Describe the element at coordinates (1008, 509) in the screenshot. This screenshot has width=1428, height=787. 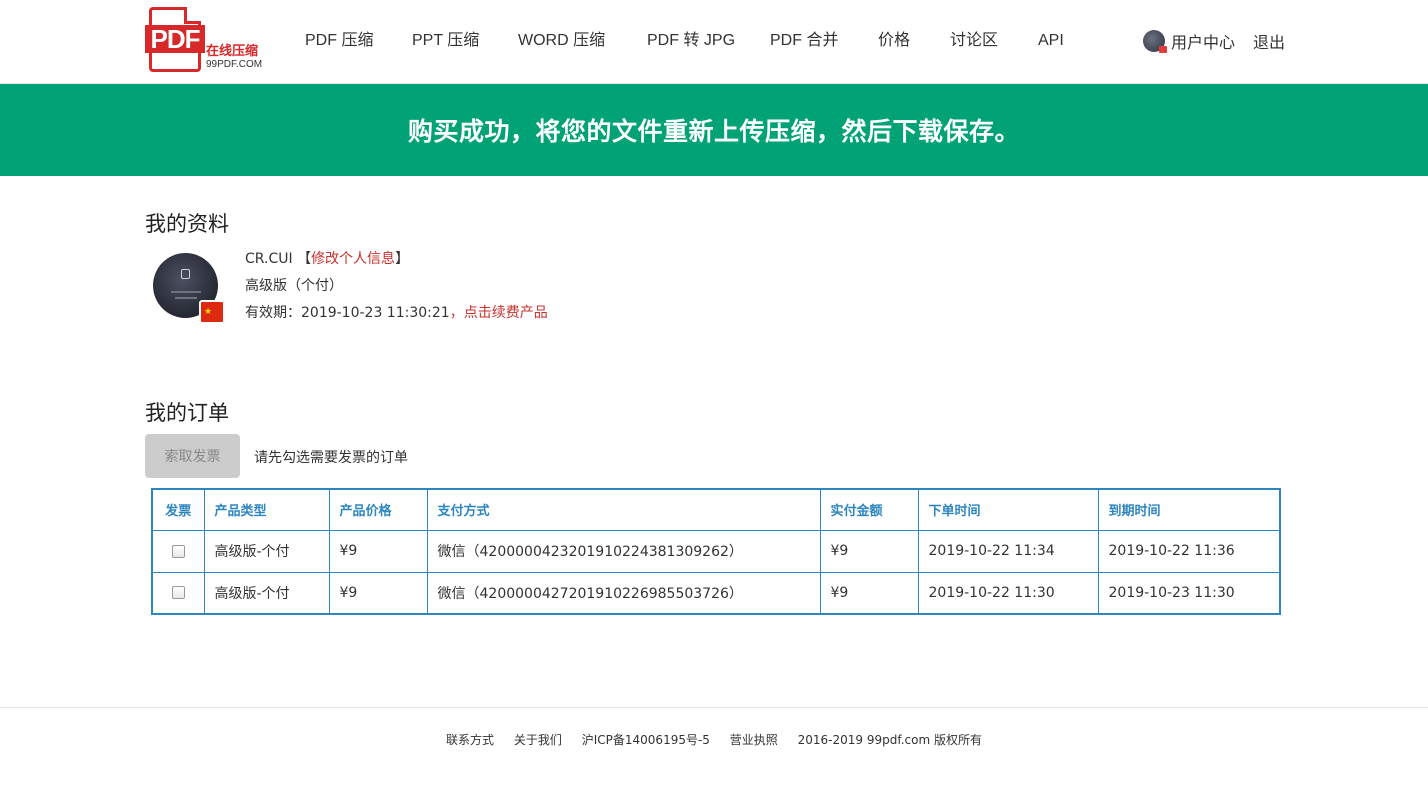
I see `col-order-time: 下单时间` at that location.